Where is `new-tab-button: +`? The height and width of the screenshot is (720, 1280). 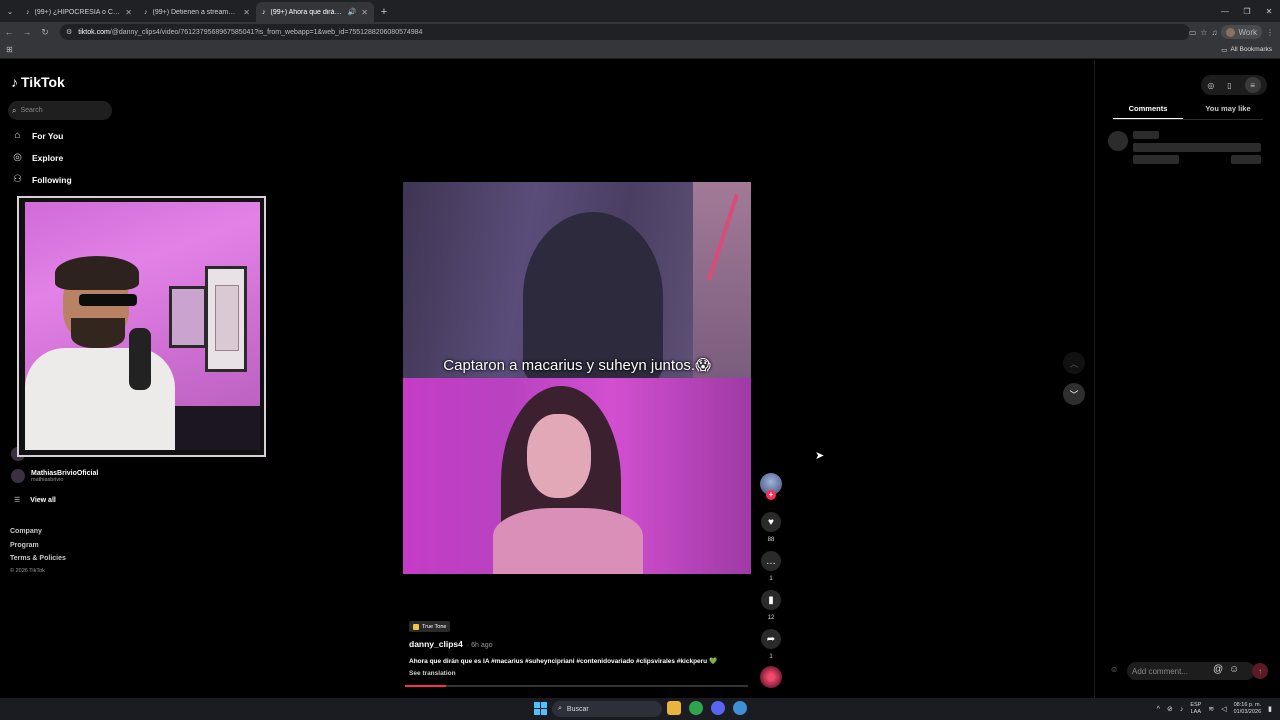 new-tab-button: + is located at coordinates (384, 12).